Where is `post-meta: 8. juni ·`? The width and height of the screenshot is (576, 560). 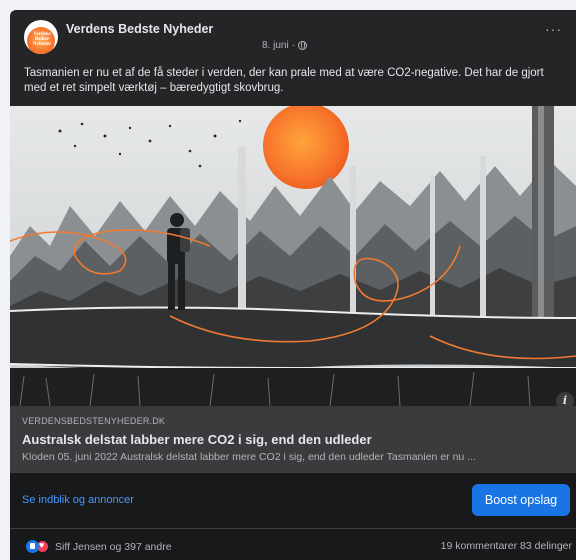
post-meta: 8. juni · is located at coordinates (285, 45).